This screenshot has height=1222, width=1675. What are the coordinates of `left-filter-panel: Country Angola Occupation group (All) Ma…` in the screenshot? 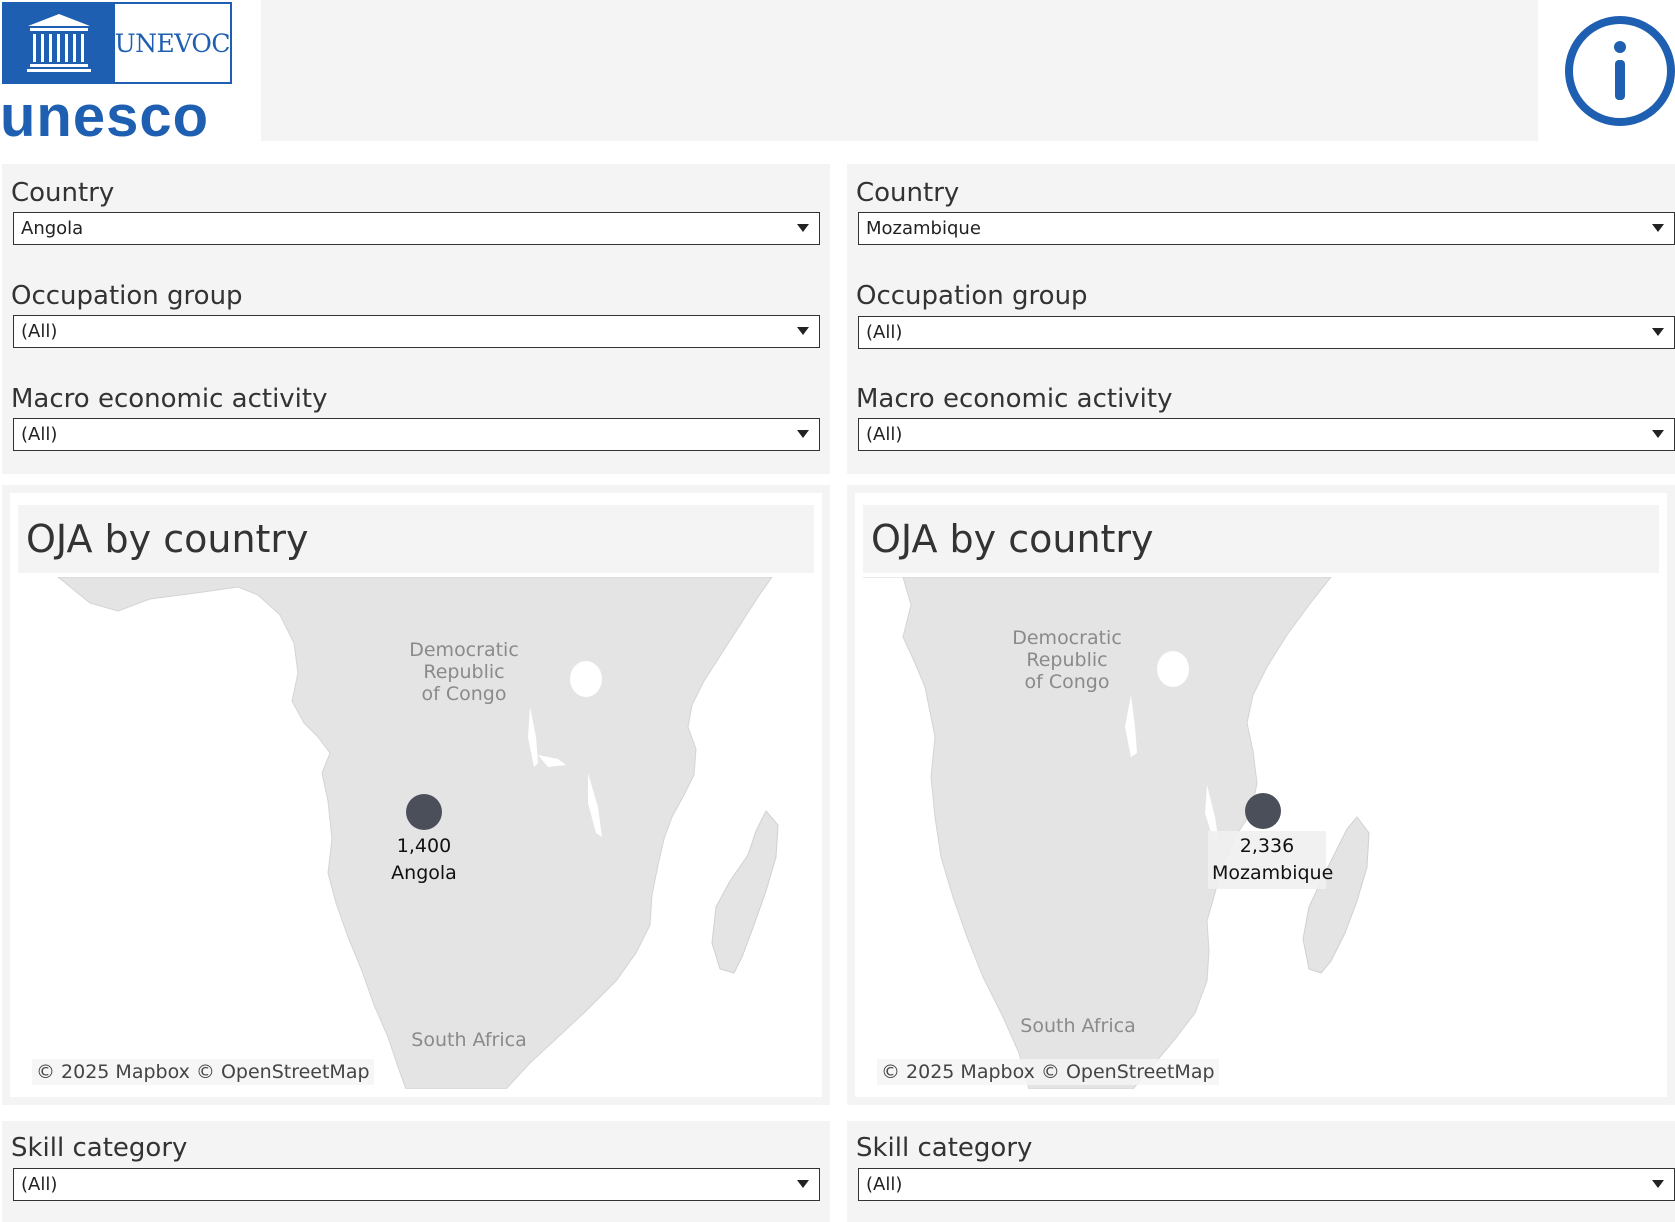 It's located at (416, 319).